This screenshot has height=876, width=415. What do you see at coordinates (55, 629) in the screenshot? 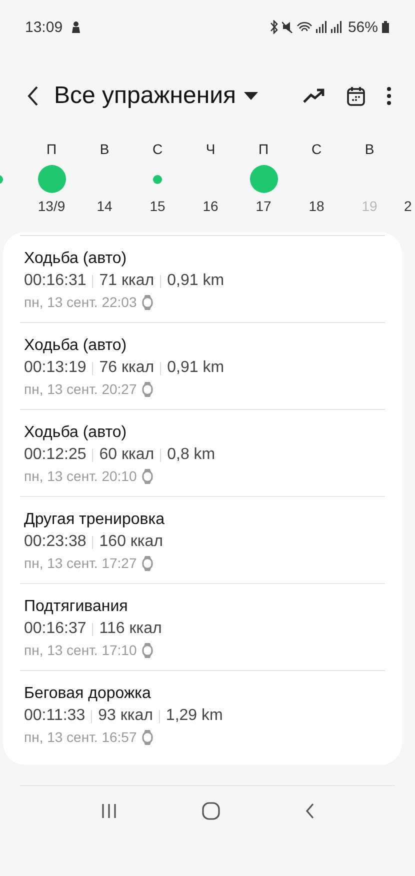
I see `workout-stat: 00:16:37` at bounding box center [55, 629].